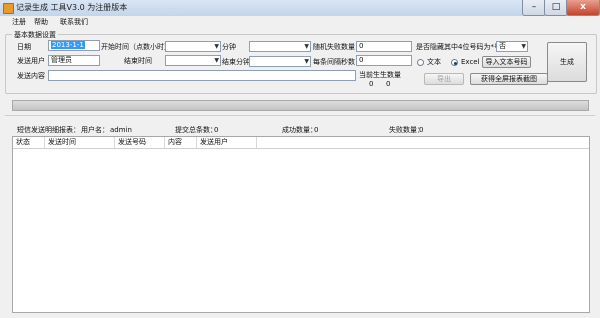  Describe the element at coordinates (300, 115) in the screenshot. I see `separator` at that location.